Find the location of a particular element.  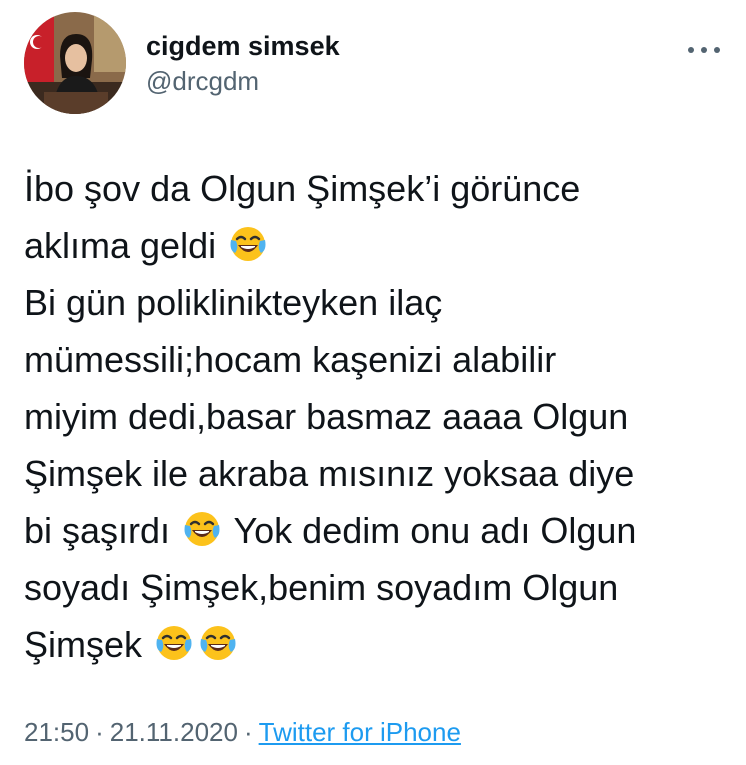

tweet-time: 21:50 is located at coordinates (56, 732).